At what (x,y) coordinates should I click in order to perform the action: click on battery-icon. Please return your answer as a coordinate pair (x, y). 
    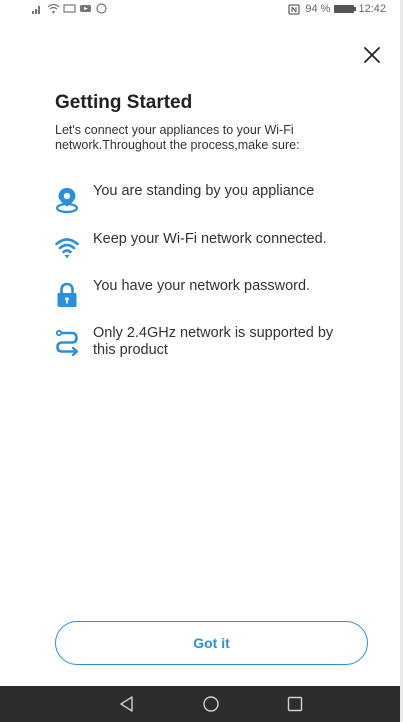
    Looking at the image, I should click on (345, 9).